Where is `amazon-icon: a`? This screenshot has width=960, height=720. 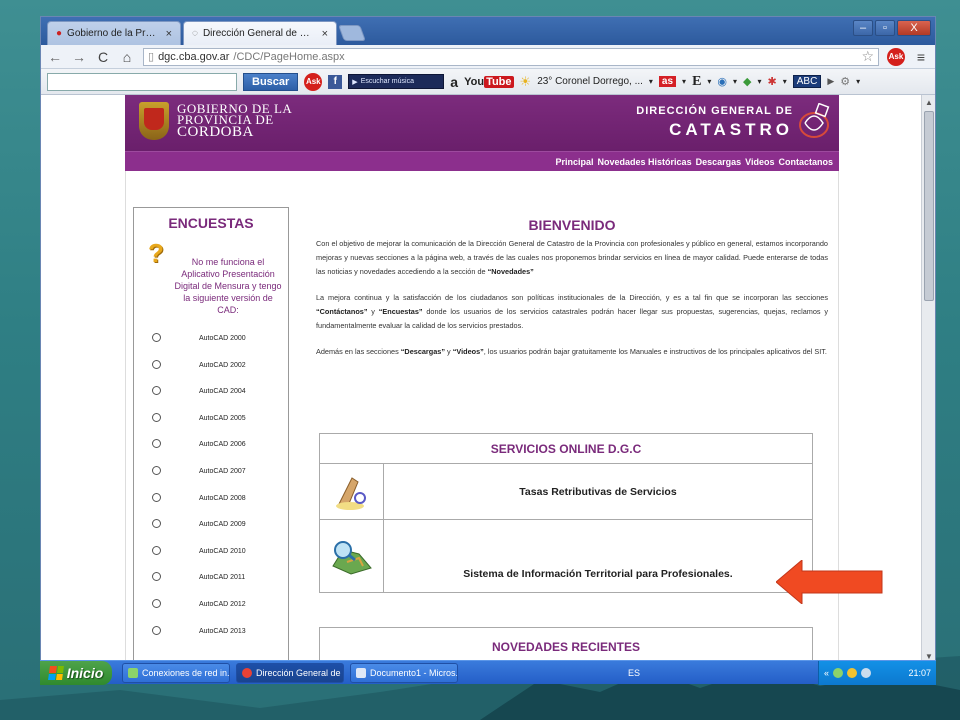
amazon-icon: a is located at coordinates (454, 82).